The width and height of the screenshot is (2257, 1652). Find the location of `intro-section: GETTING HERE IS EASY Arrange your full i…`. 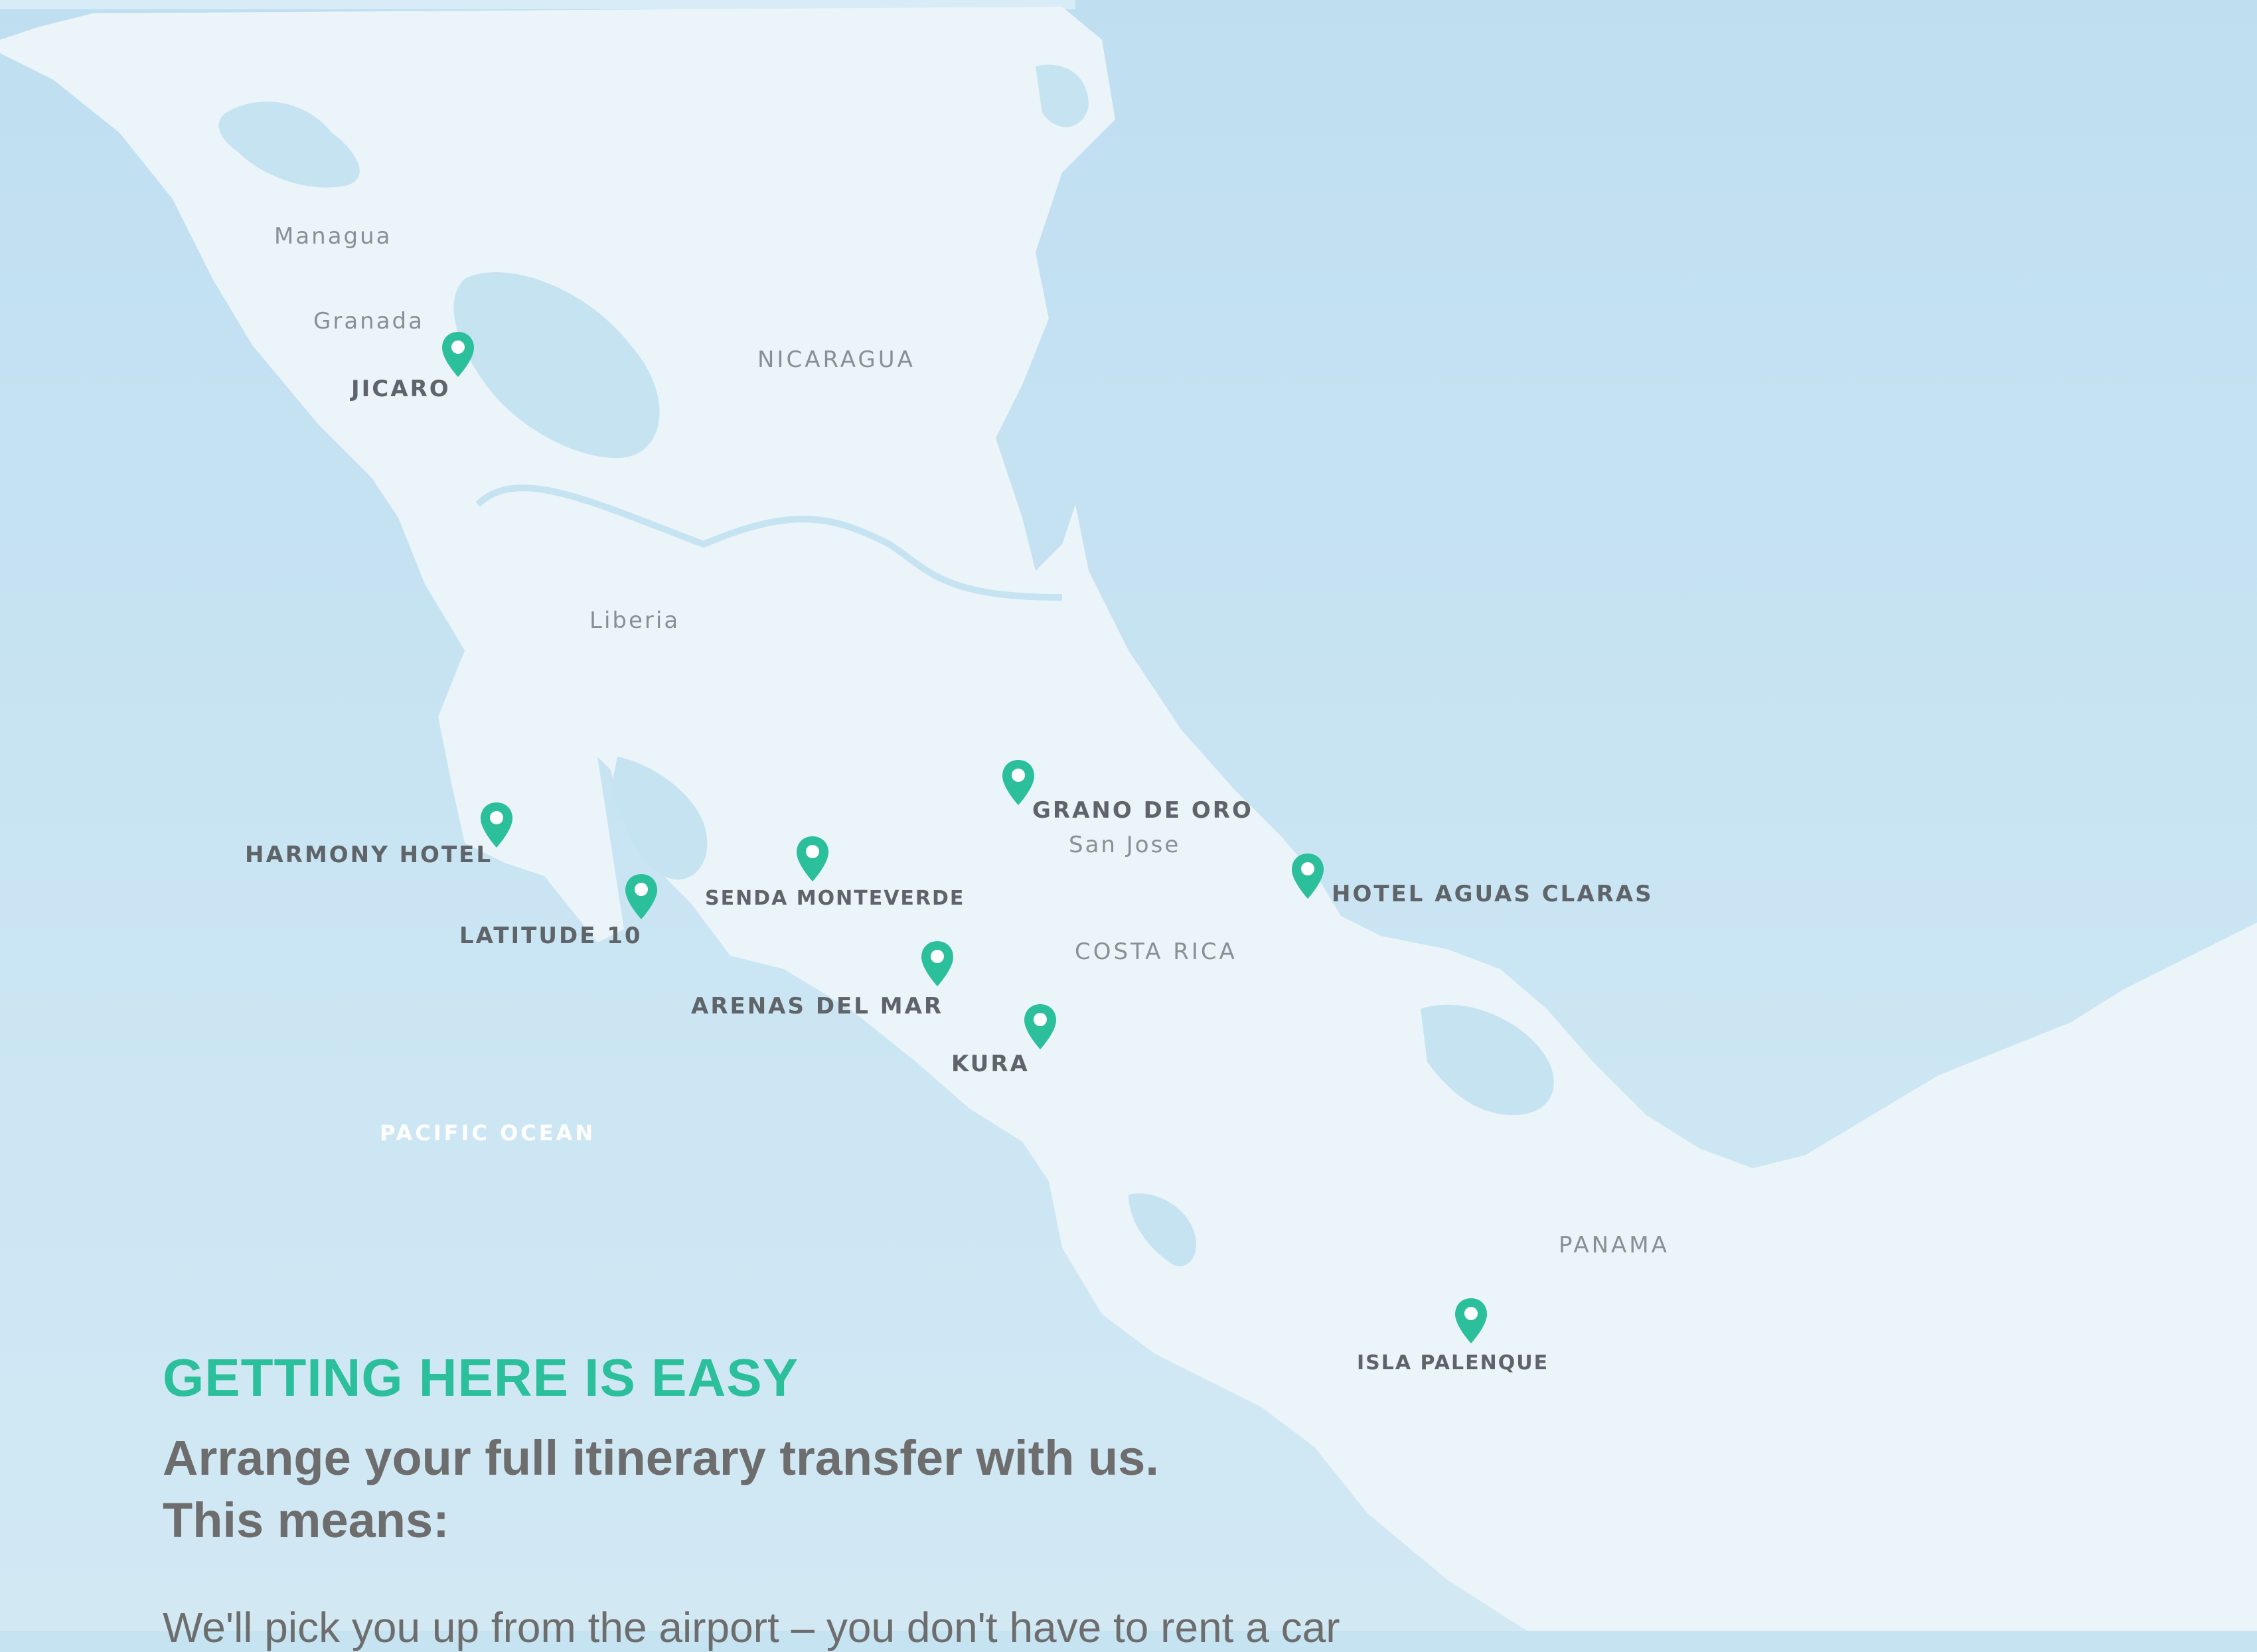

intro-section: GETTING HERE IS EASY Arrange your full i… is located at coordinates (661, 1449).